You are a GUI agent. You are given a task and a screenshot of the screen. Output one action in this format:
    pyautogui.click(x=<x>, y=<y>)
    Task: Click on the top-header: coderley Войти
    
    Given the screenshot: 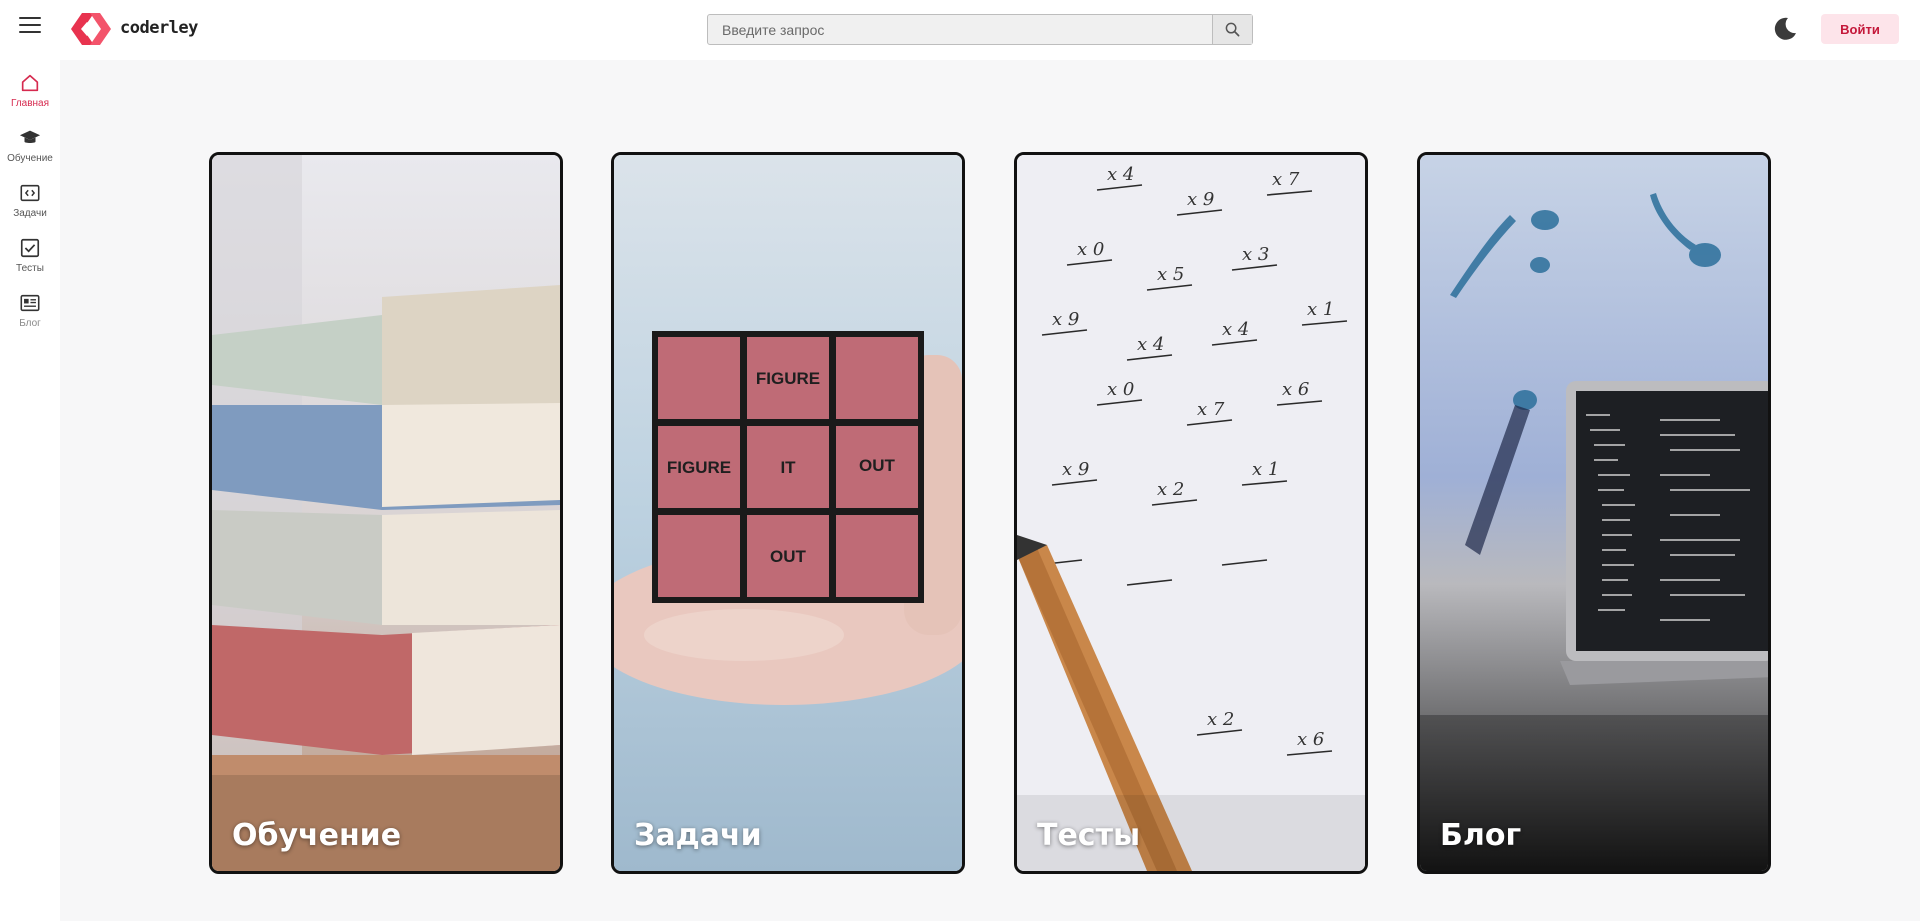 What is the action you would take?
    pyautogui.click(x=960, y=30)
    